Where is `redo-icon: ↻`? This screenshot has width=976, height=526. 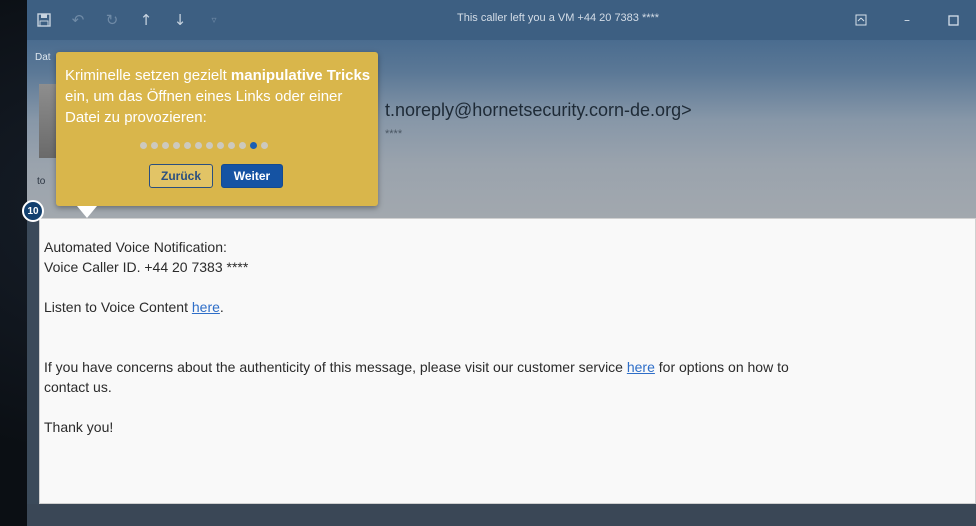 redo-icon: ↻ is located at coordinates (112, 20).